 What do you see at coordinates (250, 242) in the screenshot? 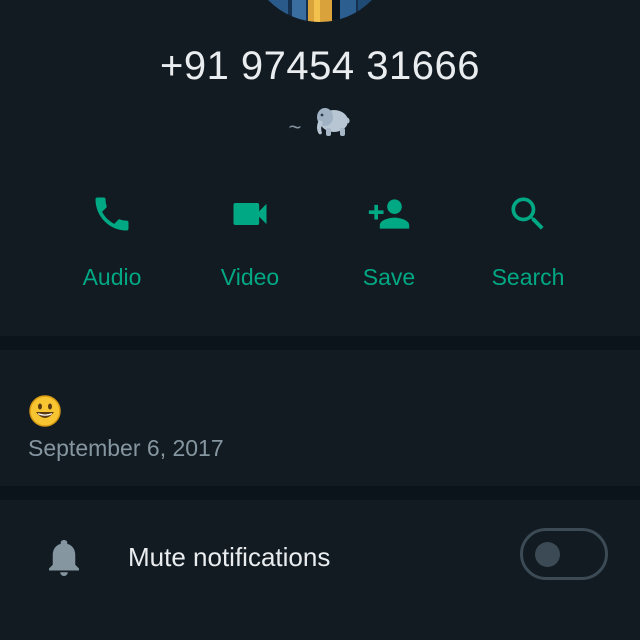
I see `video-call-button: Video` at bounding box center [250, 242].